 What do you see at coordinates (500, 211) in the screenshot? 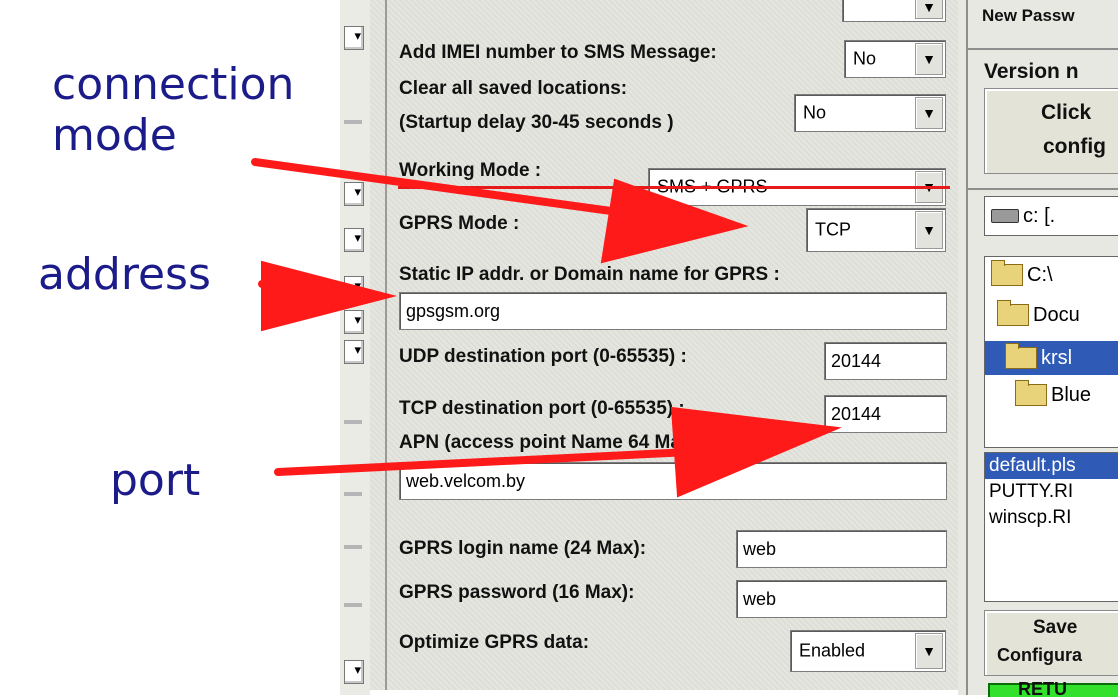
I see `arrow-to-gprs-mode` at bounding box center [500, 211].